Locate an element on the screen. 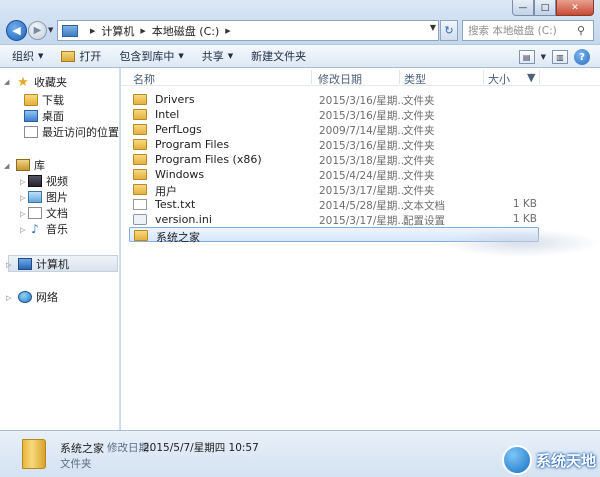 The width and height of the screenshot is (600, 477). file-row: Windows 2015/4/24/星期... 文件夹 is located at coordinates (334, 174).